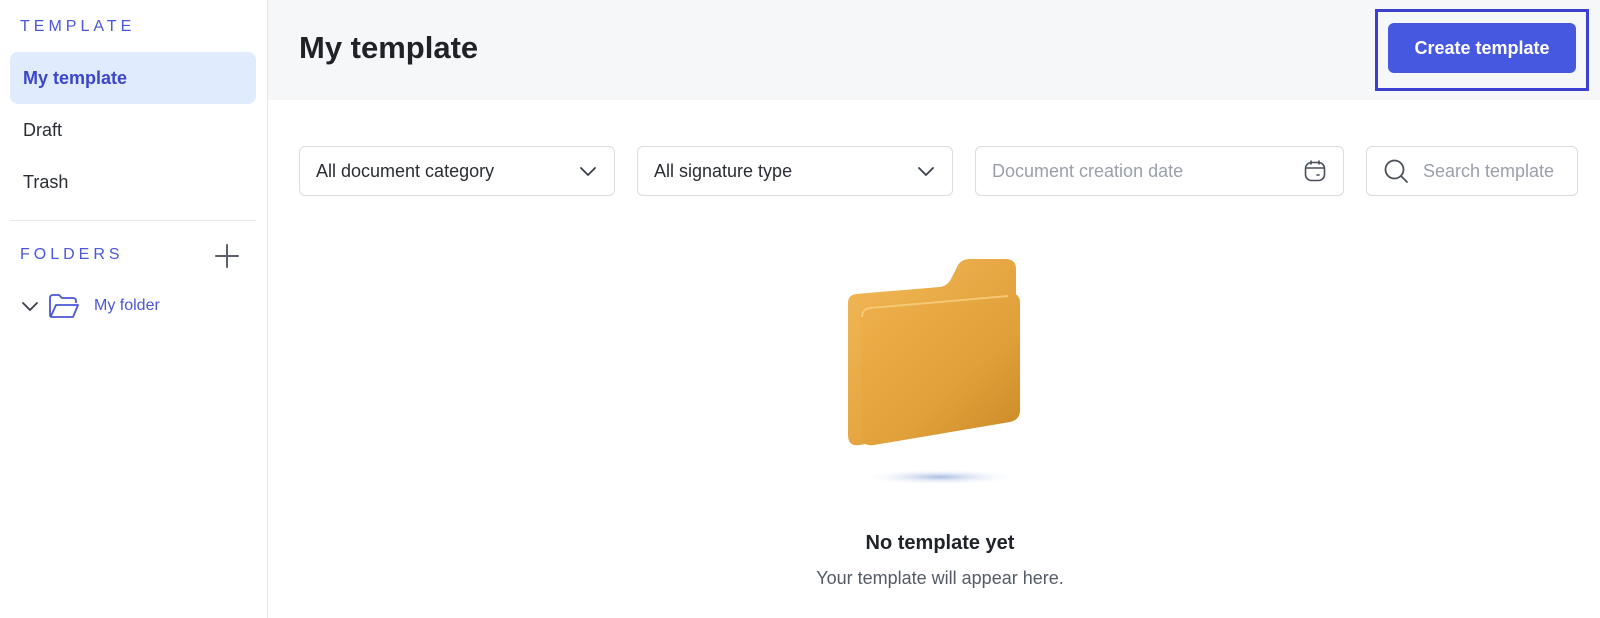 The image size is (1600, 618). I want to click on creation-date-picker: Document creation date, so click(1159, 171).